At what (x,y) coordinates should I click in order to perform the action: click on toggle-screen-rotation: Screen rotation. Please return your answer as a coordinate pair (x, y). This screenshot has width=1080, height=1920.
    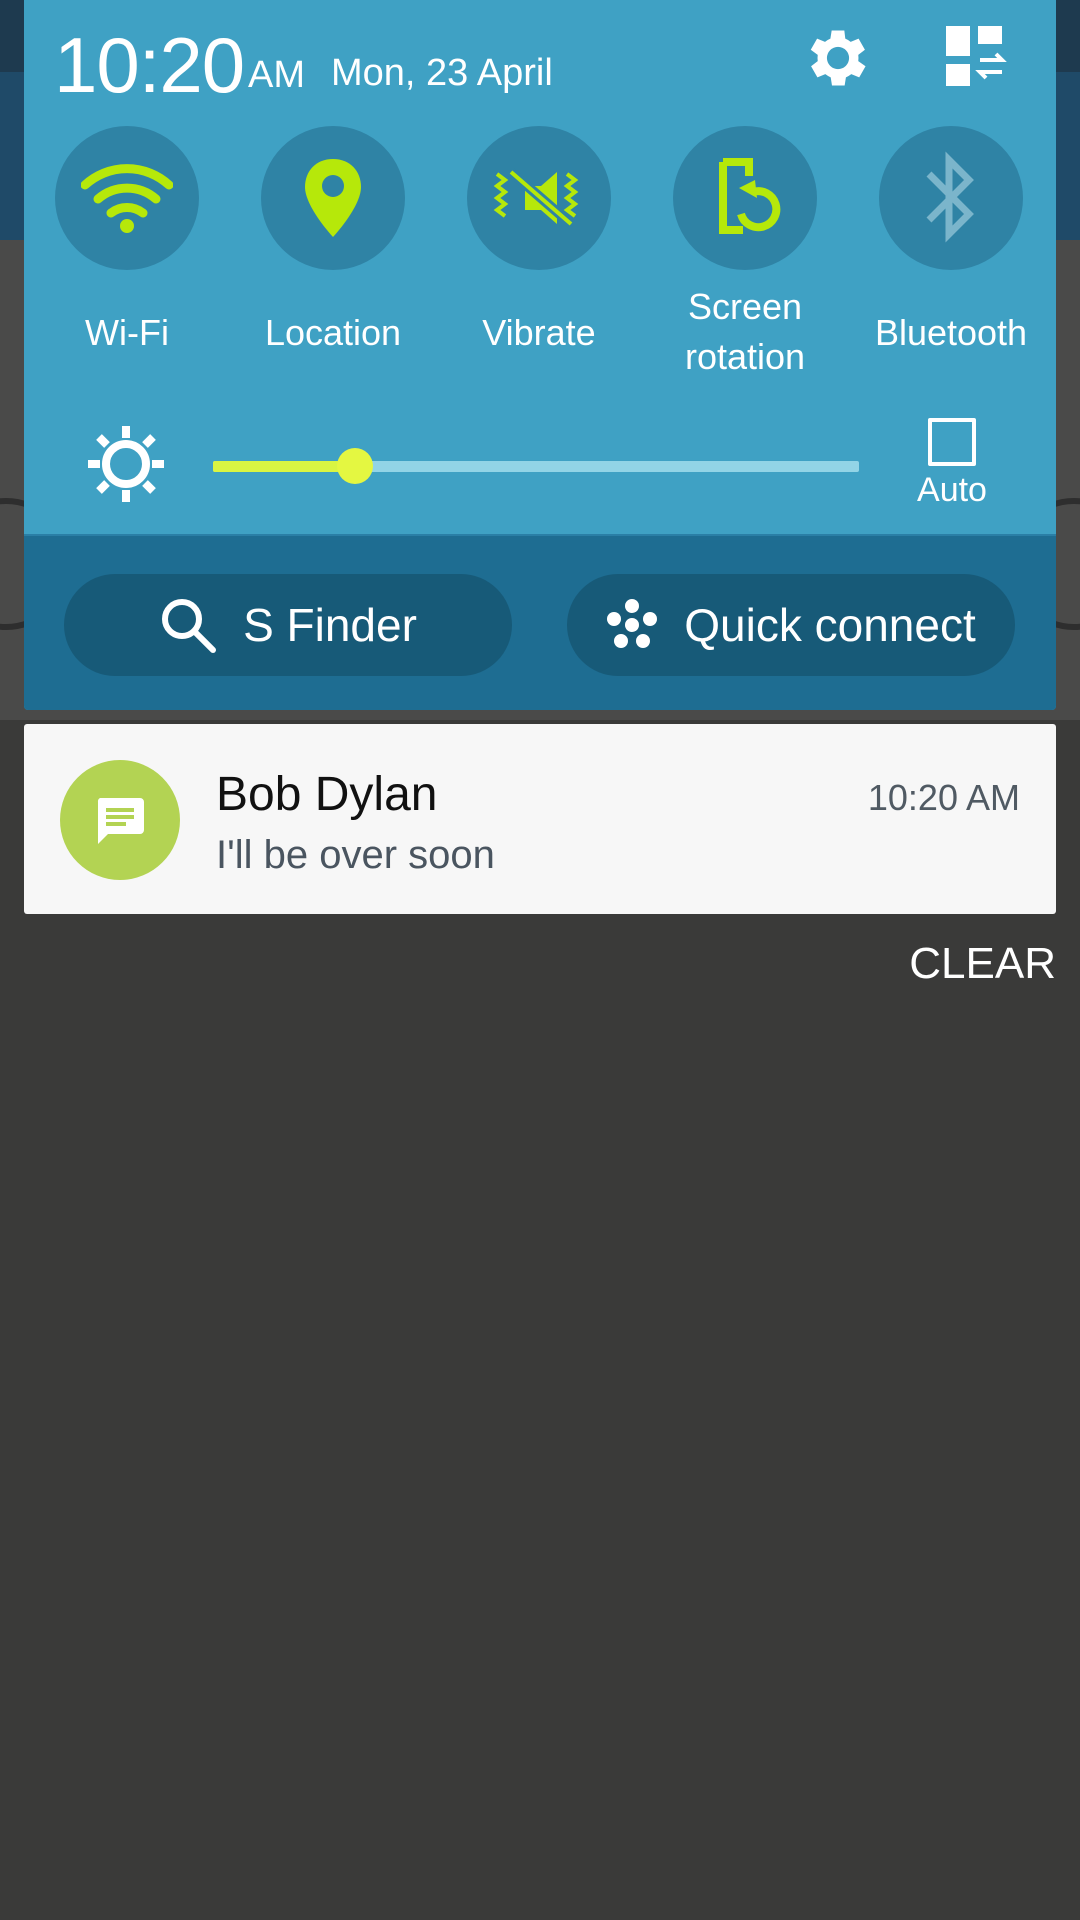
    Looking at the image, I should click on (745, 254).